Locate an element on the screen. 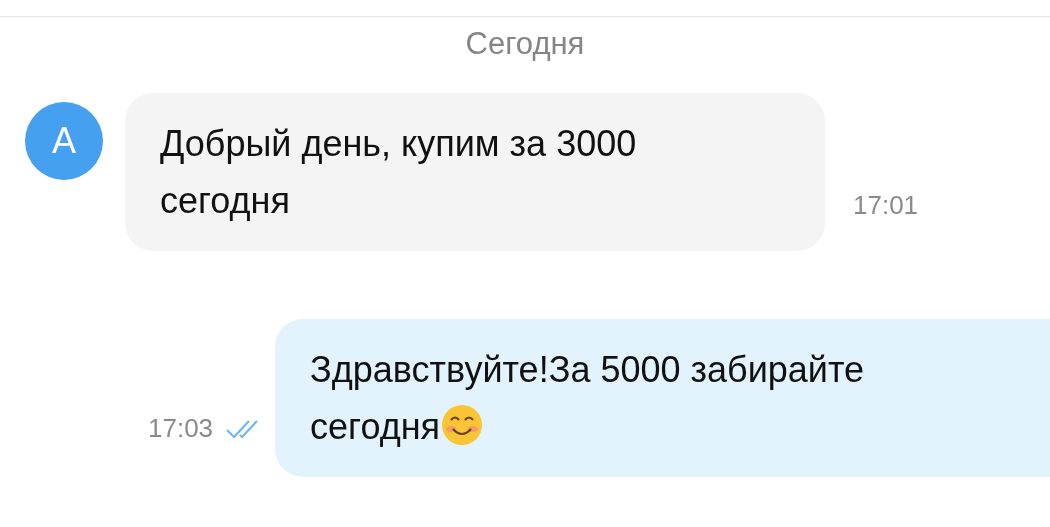 This screenshot has height=527, width=1050. message-text: Добрый день, купим за 3000 сегодня is located at coordinates (398, 172).